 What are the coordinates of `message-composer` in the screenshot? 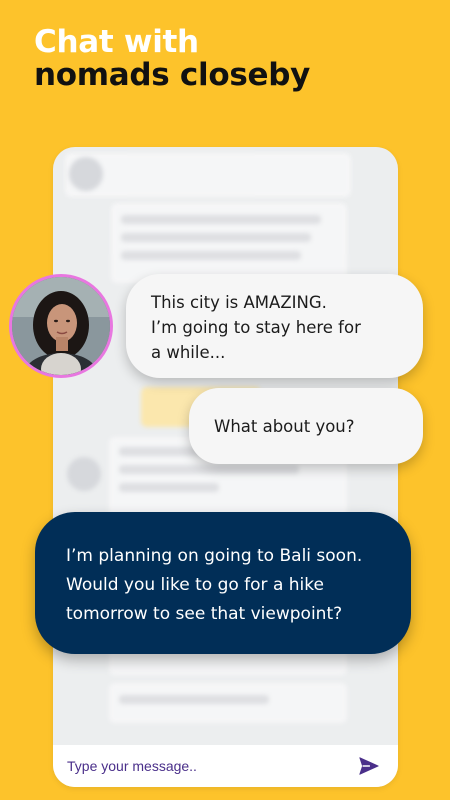 It's located at (225, 766).